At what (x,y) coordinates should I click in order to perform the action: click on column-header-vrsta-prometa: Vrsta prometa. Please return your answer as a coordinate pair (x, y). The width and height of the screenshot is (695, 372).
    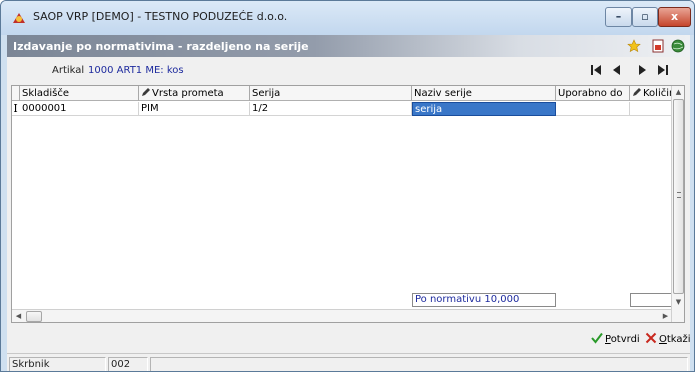
    Looking at the image, I should click on (194, 93).